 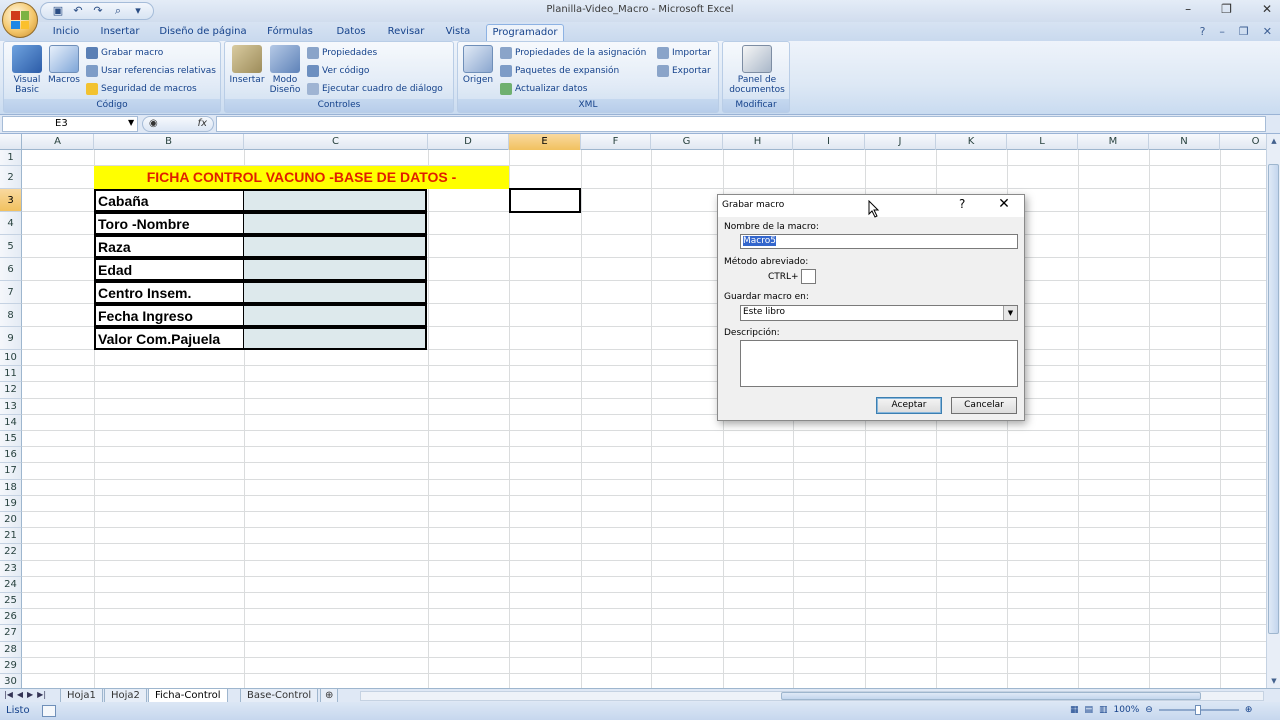 I want to click on tab-diseno-pagina: Diseño de página, so click(x=203, y=32).